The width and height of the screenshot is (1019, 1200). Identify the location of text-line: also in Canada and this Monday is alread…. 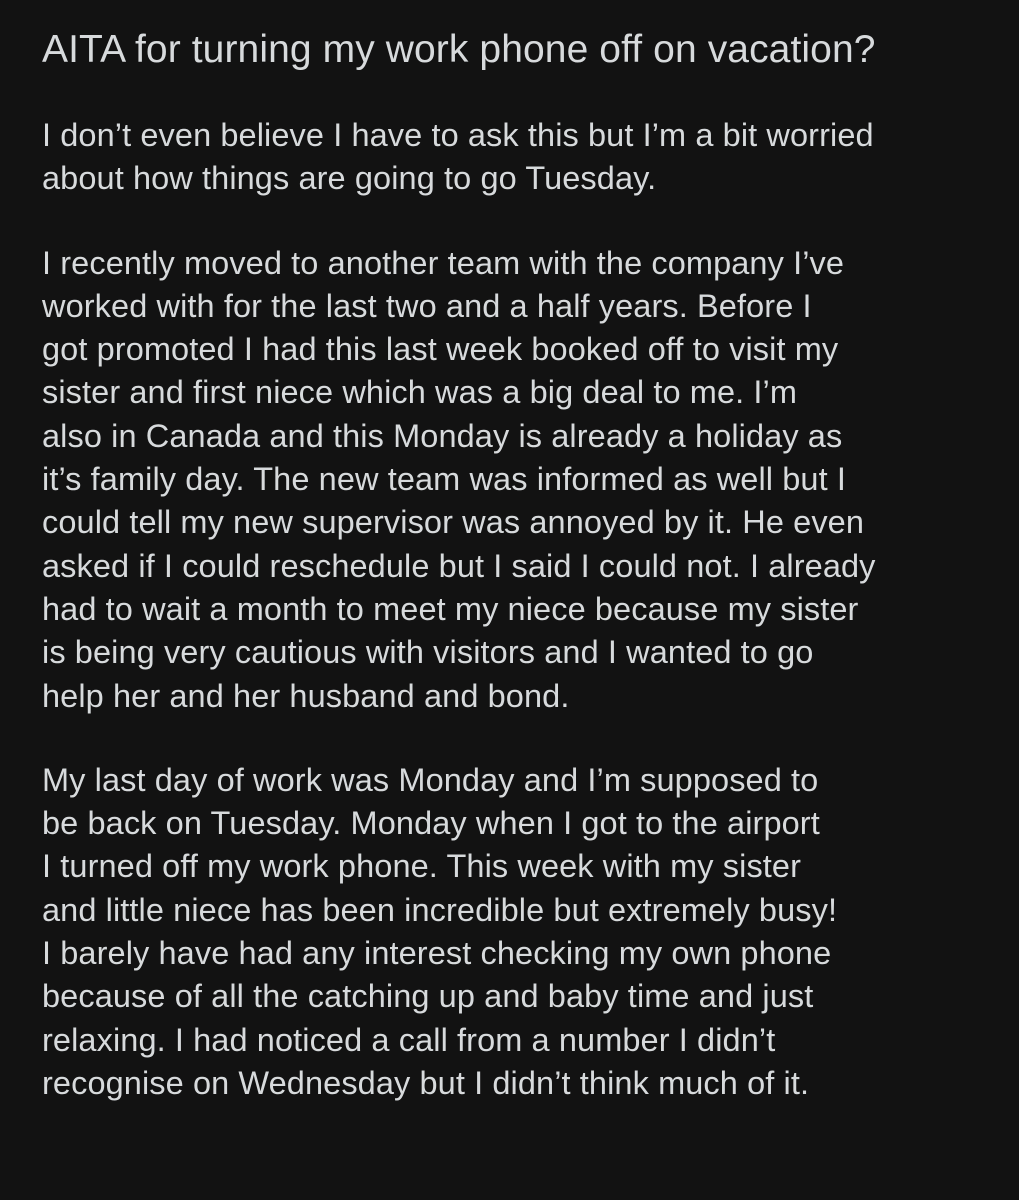
(442, 435).